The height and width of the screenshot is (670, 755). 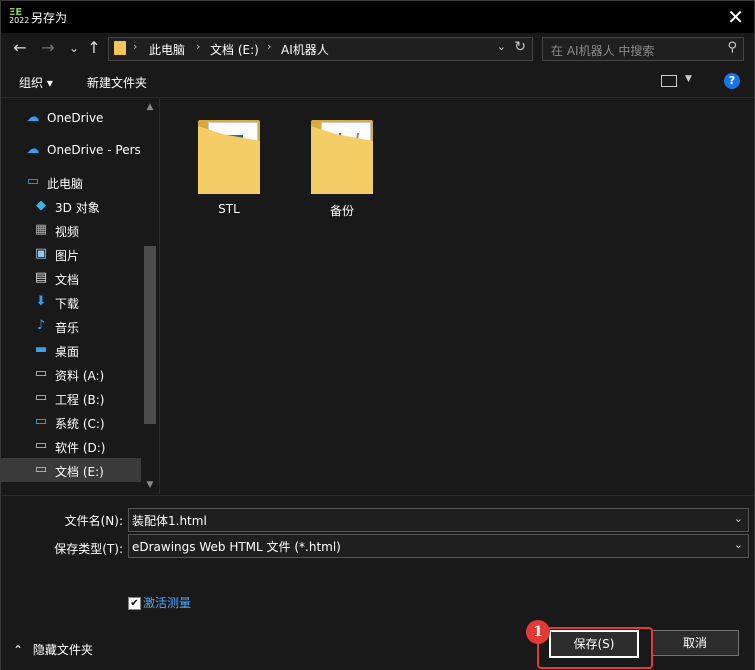 I want to click on up-button: ↑, so click(x=94, y=48).